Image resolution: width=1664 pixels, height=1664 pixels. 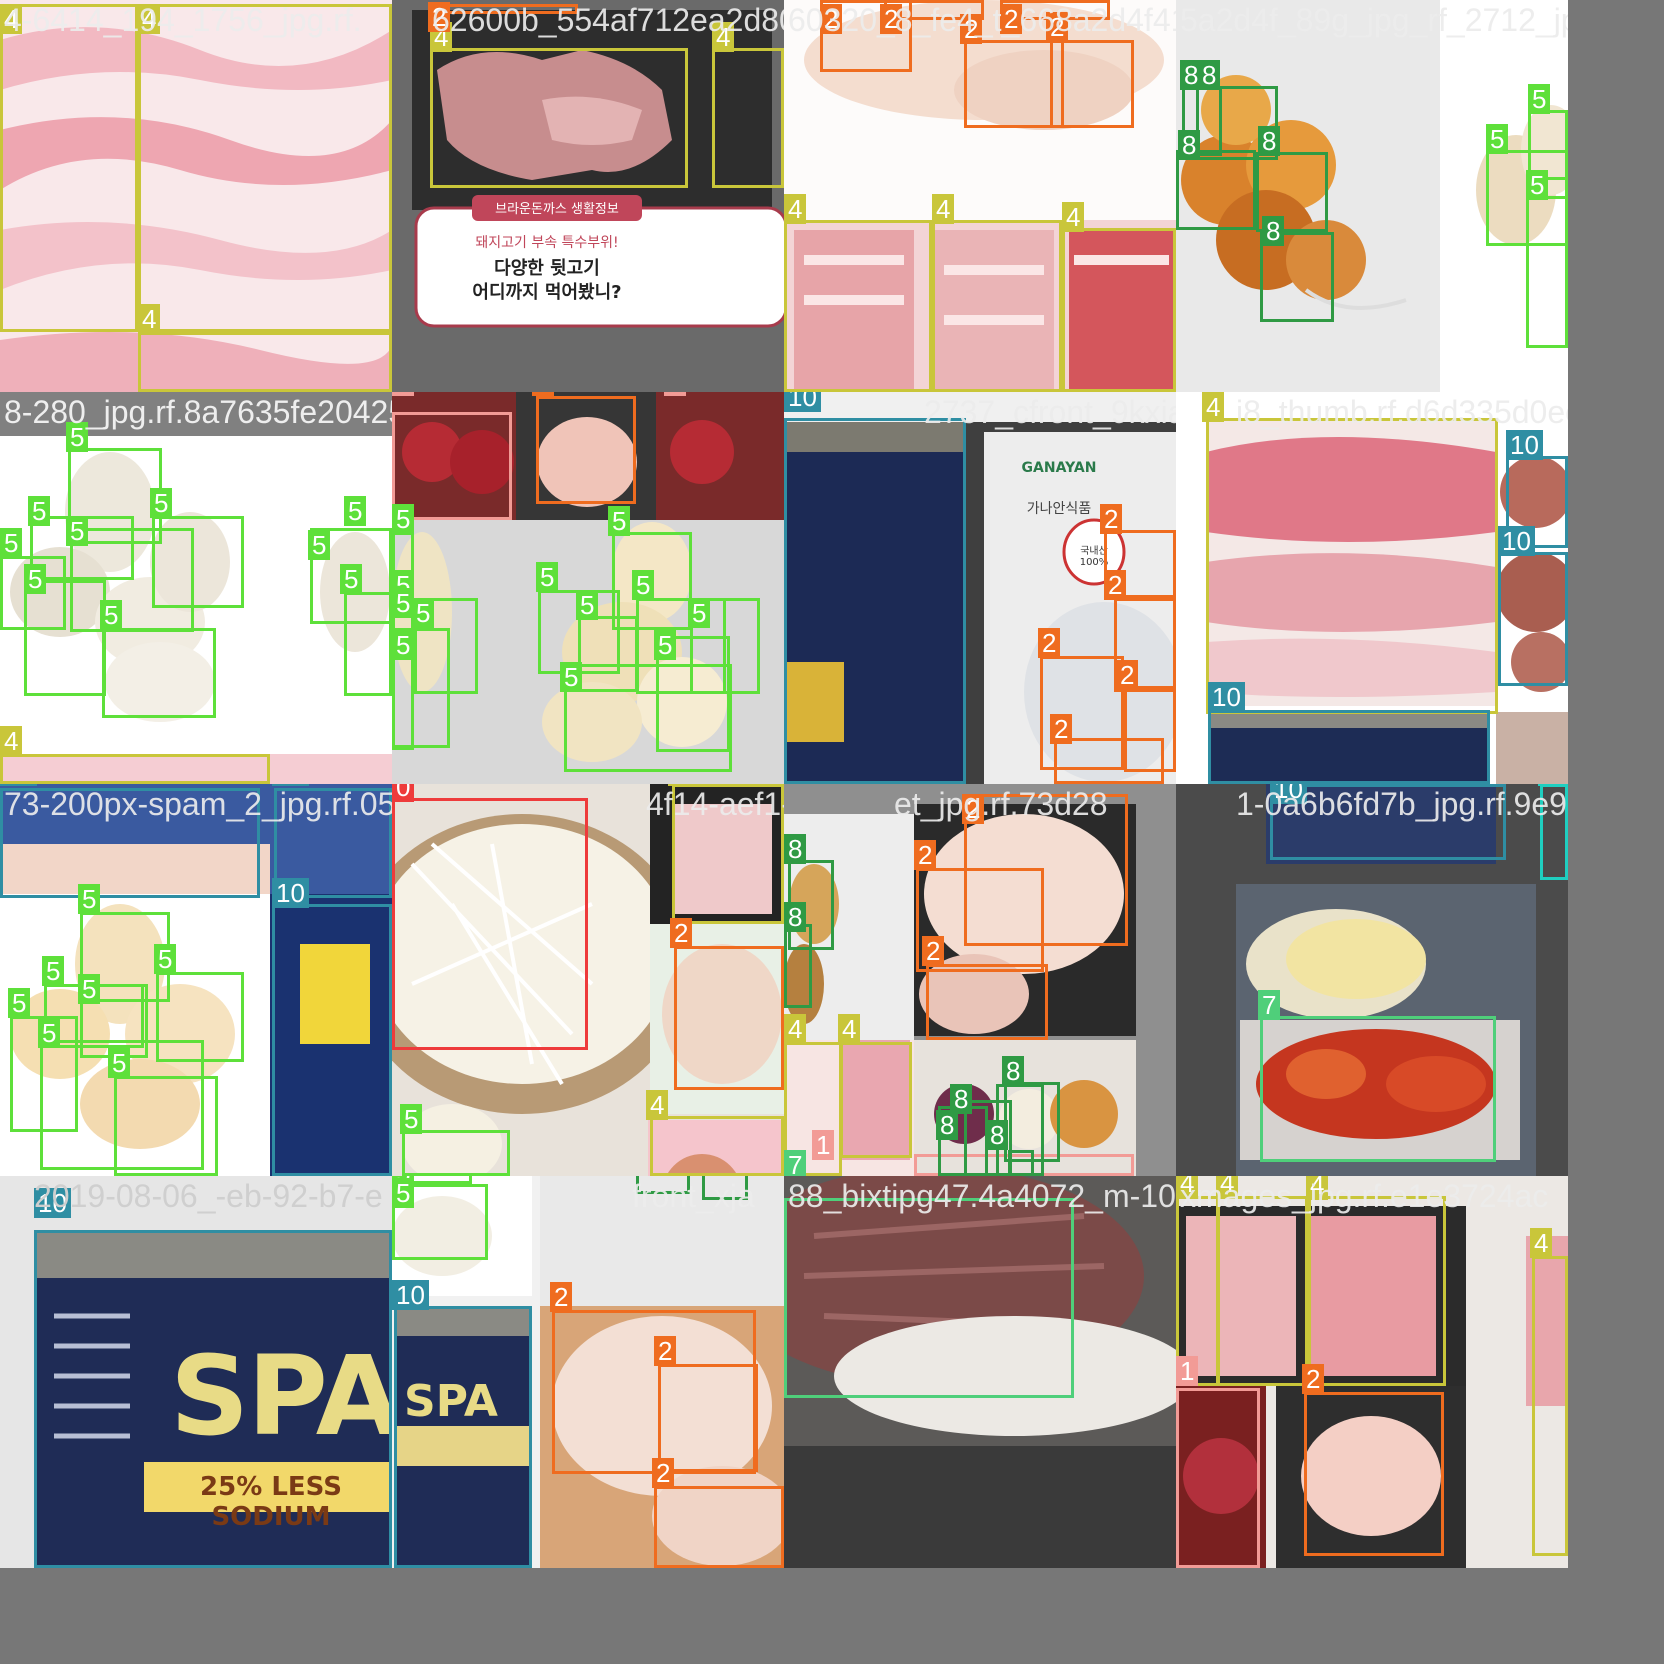 I want to click on tile-filename: 62600b_554af712ea2d800c0e, so click(x=608, y=20).